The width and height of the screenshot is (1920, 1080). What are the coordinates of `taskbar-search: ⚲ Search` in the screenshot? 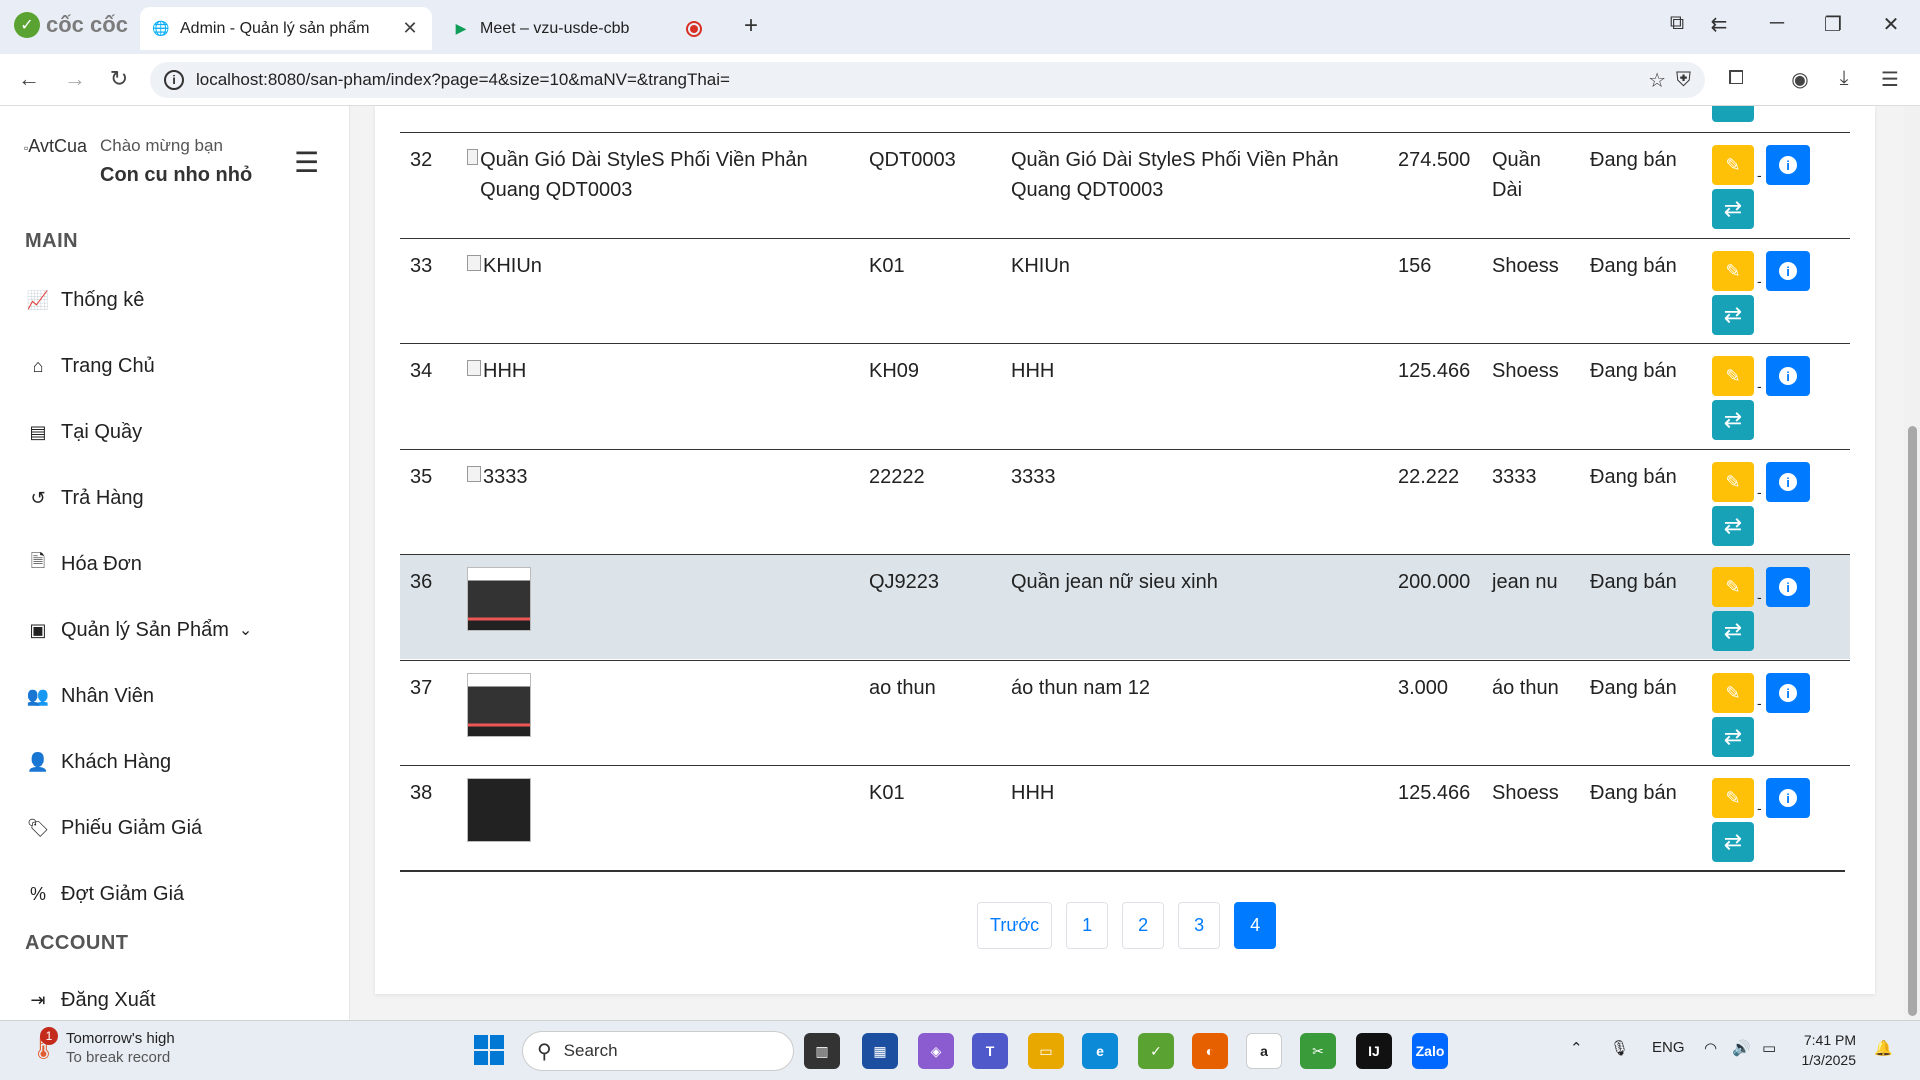 It's located at (658, 1051).